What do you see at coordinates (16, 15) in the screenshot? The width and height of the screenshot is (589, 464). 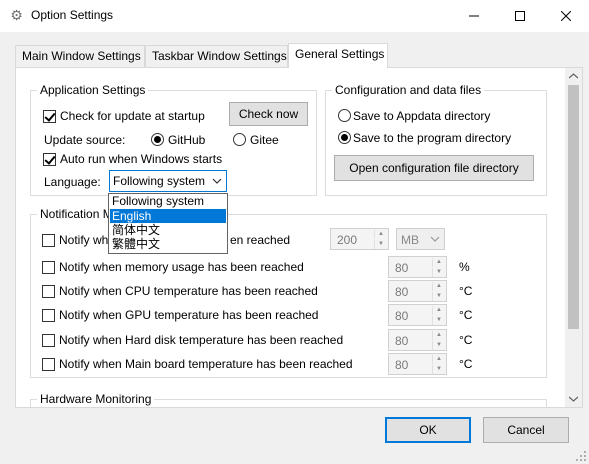 I see `gear-icon: ⚙` at bounding box center [16, 15].